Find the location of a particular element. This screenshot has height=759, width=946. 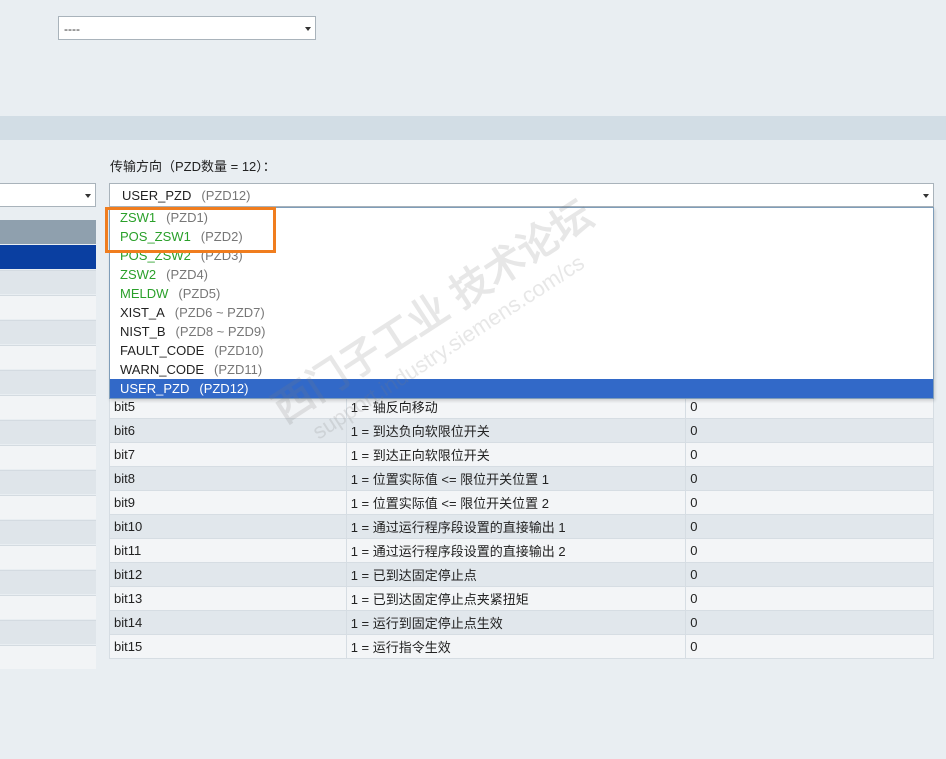

description-cell: 1 = 已到达固定停止点夹紧扭矩 is located at coordinates (516, 598).